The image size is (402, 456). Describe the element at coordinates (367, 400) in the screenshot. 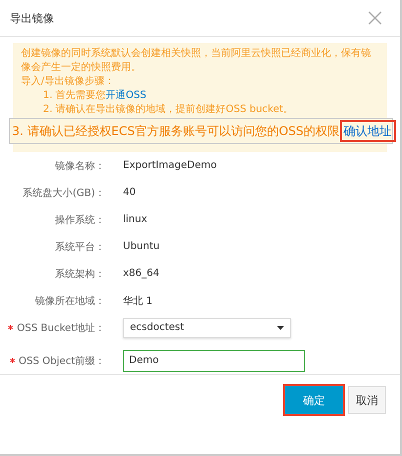

I see `cancel-button: 取消` at that location.